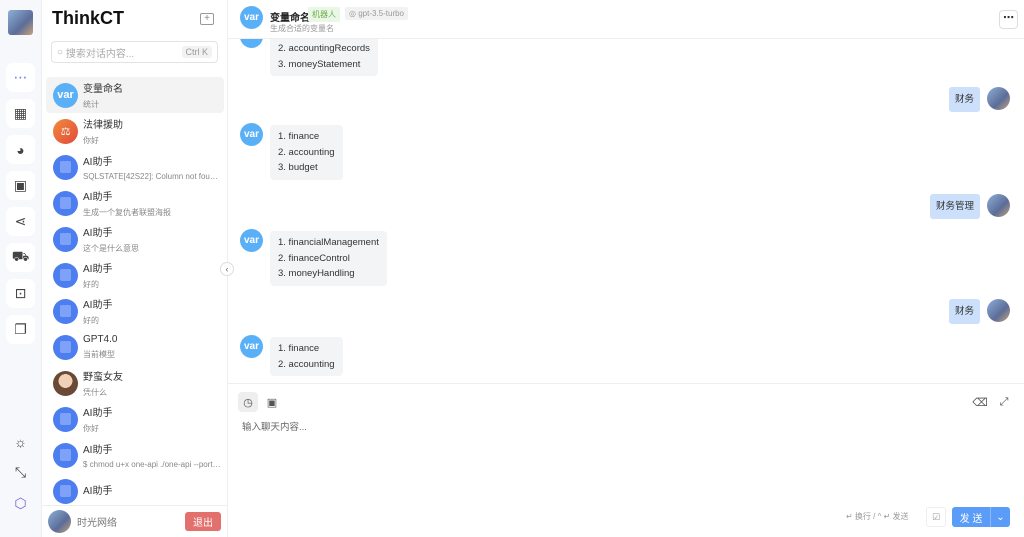  What do you see at coordinates (877, 516) in the screenshot?
I see `shortcut-hint: ↵ 换行 / ^ ↵ 发送` at bounding box center [877, 516].